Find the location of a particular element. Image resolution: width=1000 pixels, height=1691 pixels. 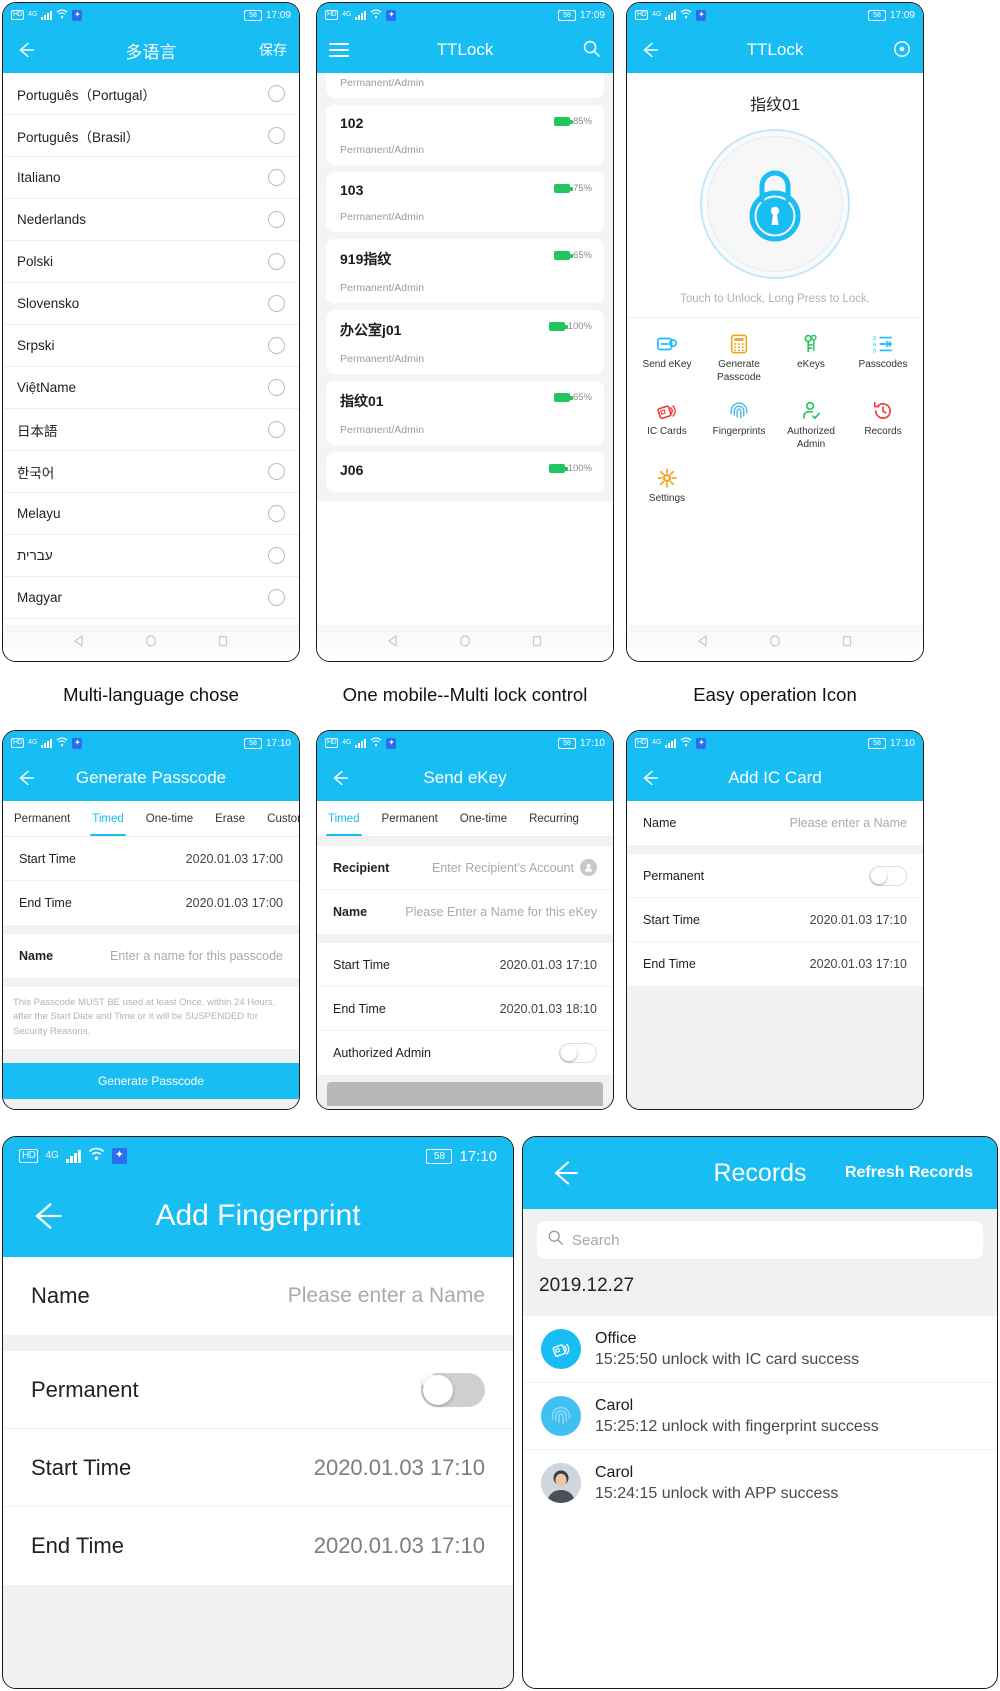

language-item: Português（Portugal） is located at coordinates (151, 94).